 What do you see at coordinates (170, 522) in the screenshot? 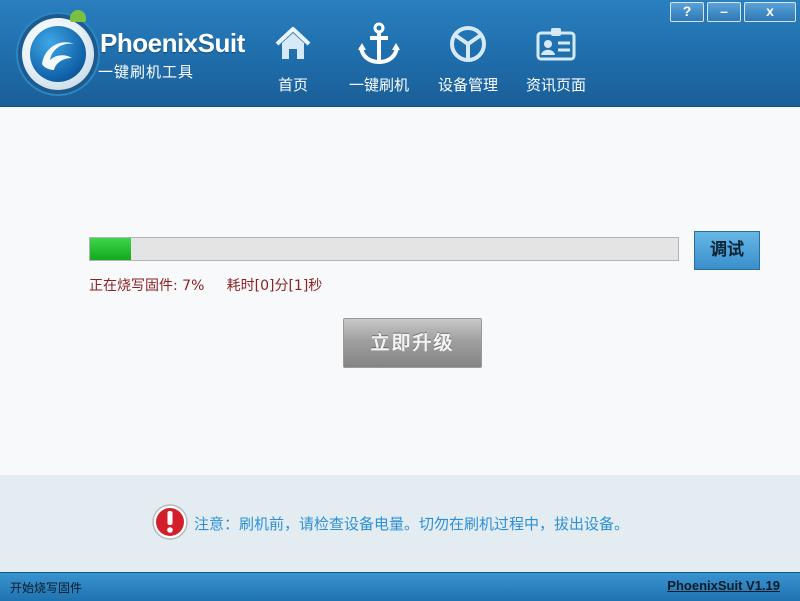
I see `warning-icon` at bounding box center [170, 522].